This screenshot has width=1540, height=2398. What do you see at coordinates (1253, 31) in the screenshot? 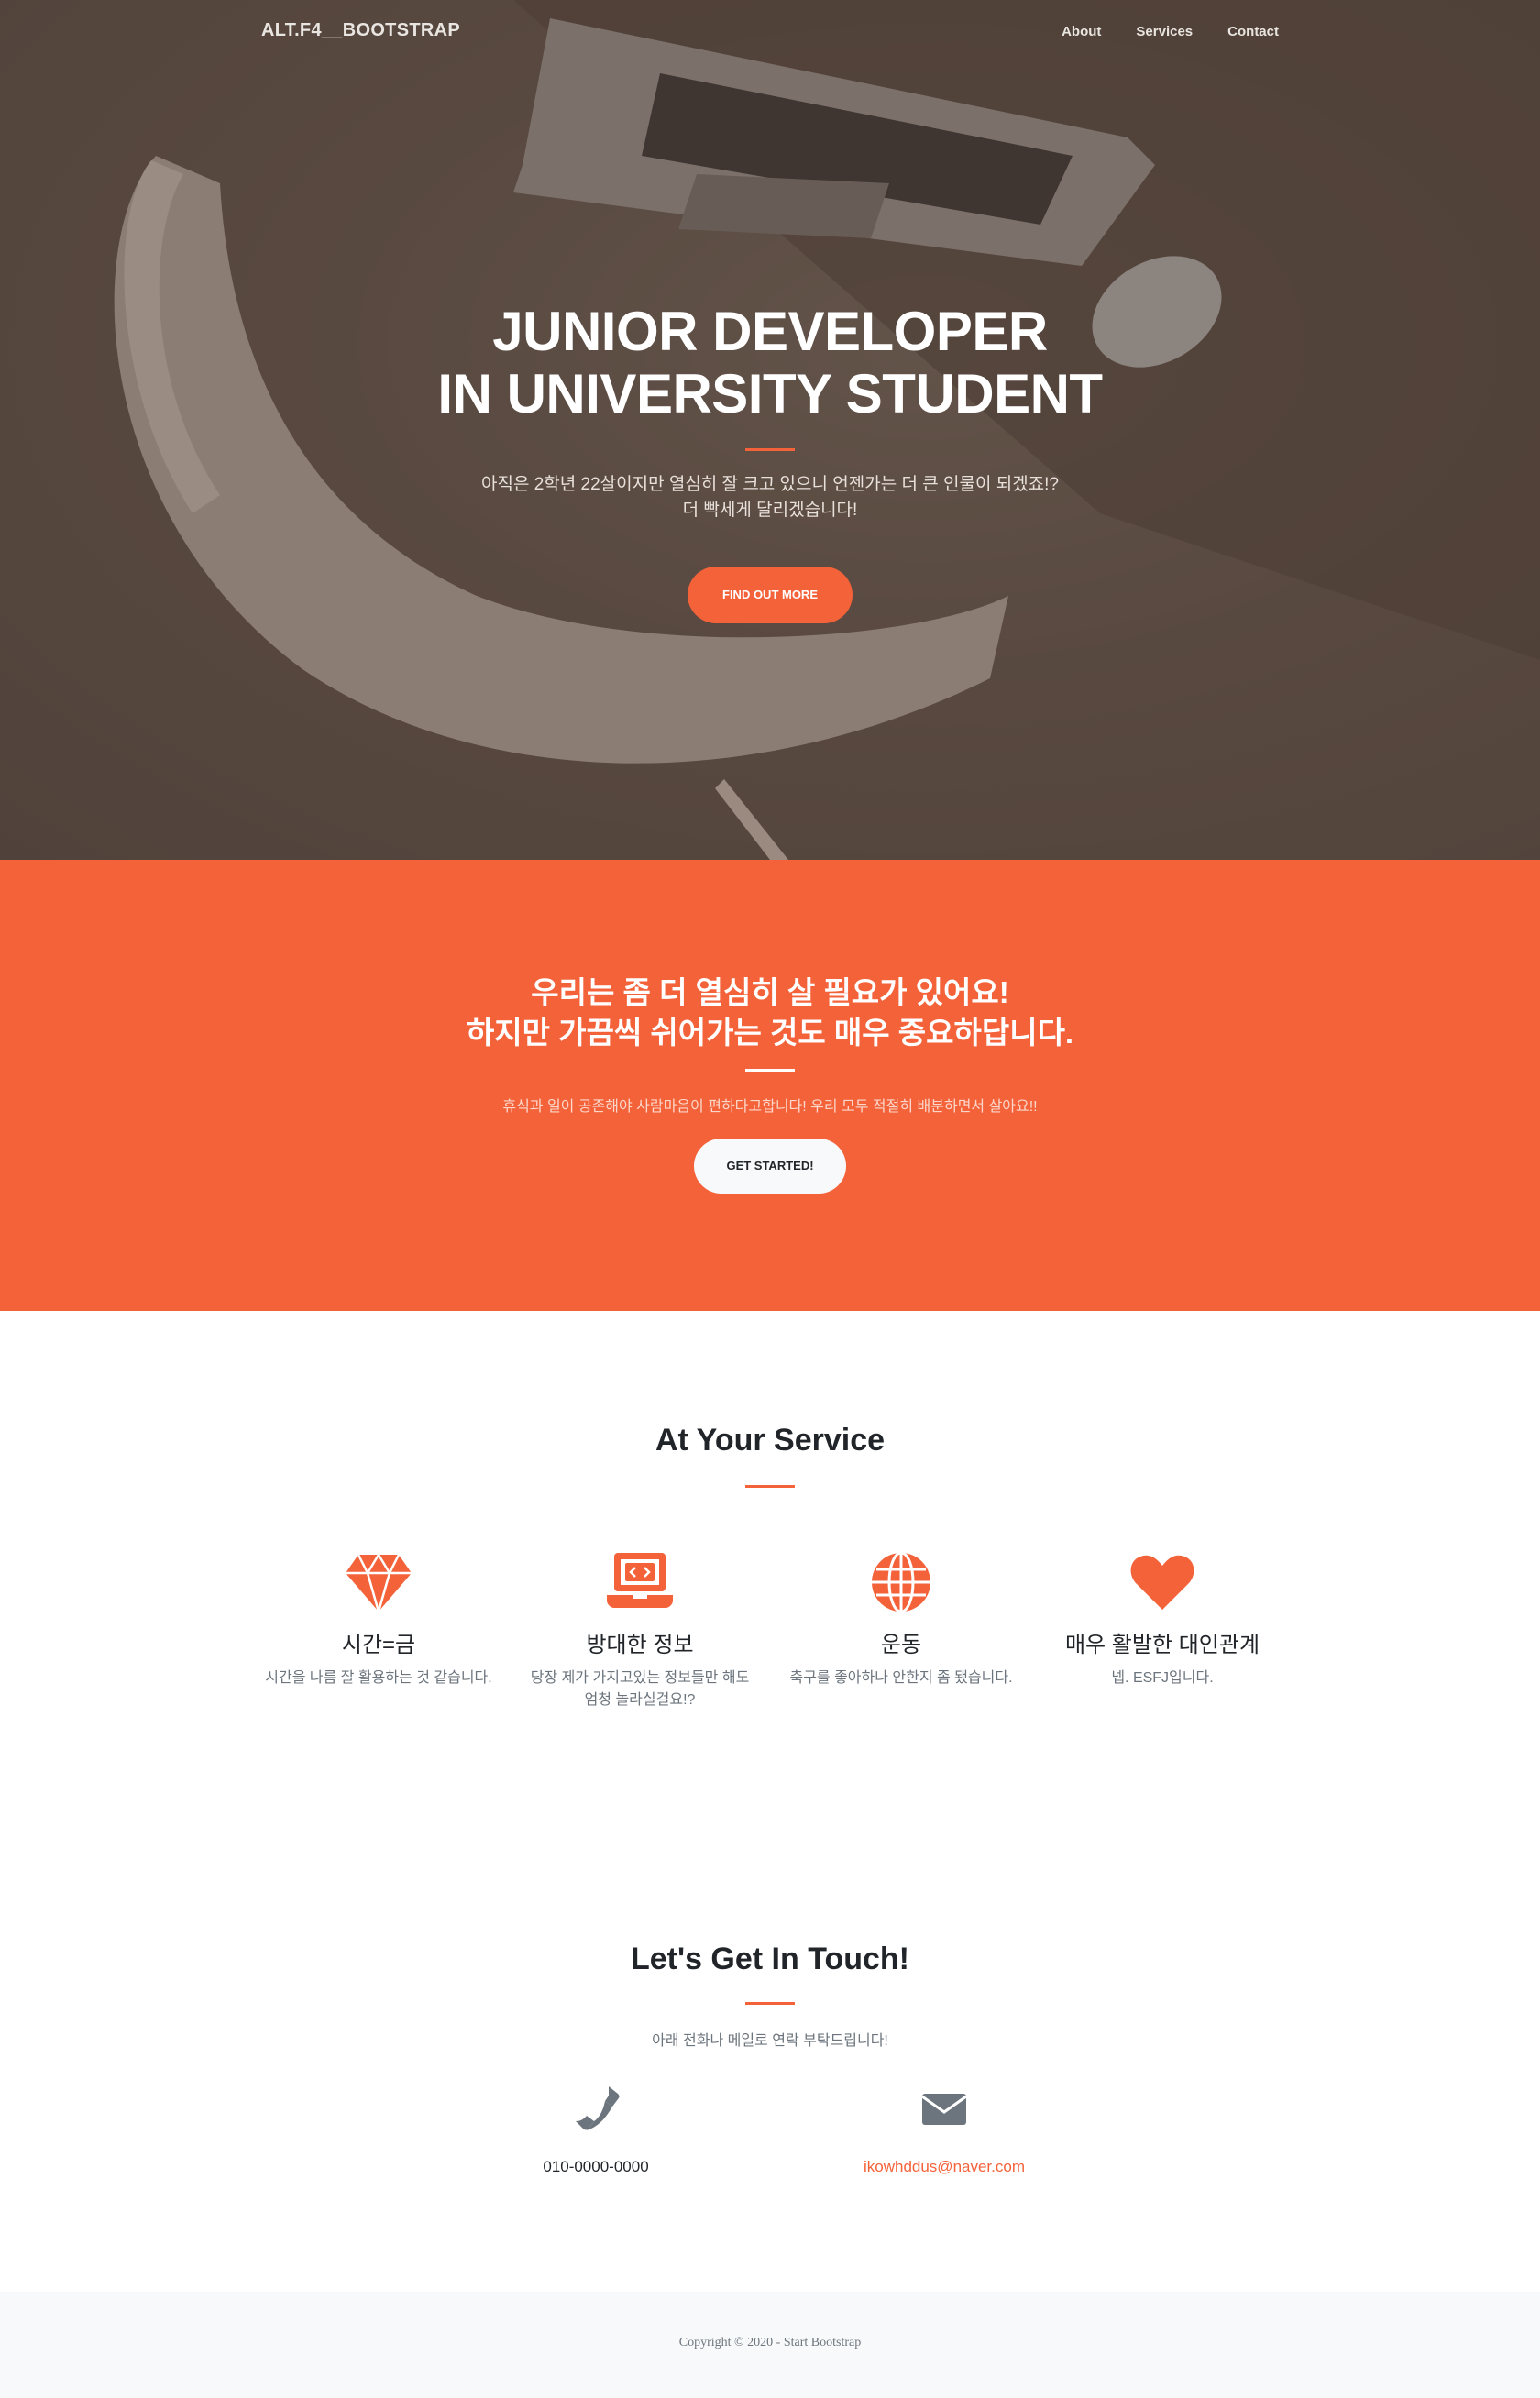
I see `nav-link-contact: Contact` at bounding box center [1253, 31].